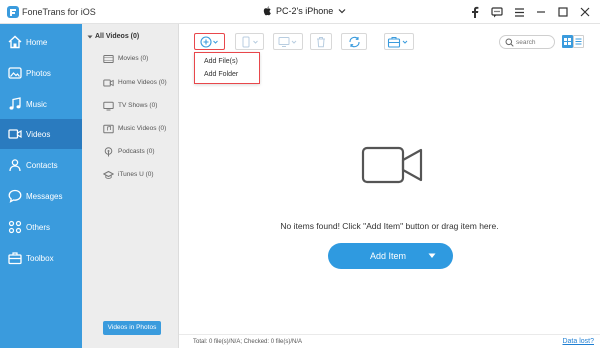  I want to click on tv-icon, so click(108, 106).